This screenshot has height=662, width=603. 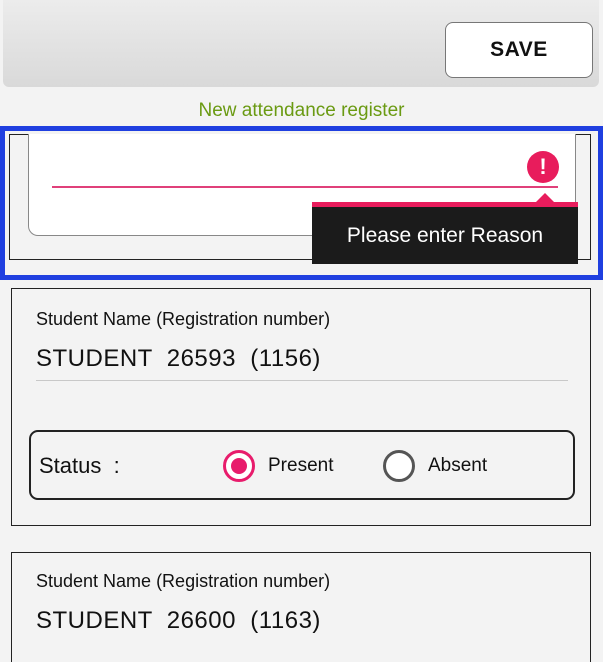 I want to click on radio-absent-label: Absent, so click(x=457, y=466).